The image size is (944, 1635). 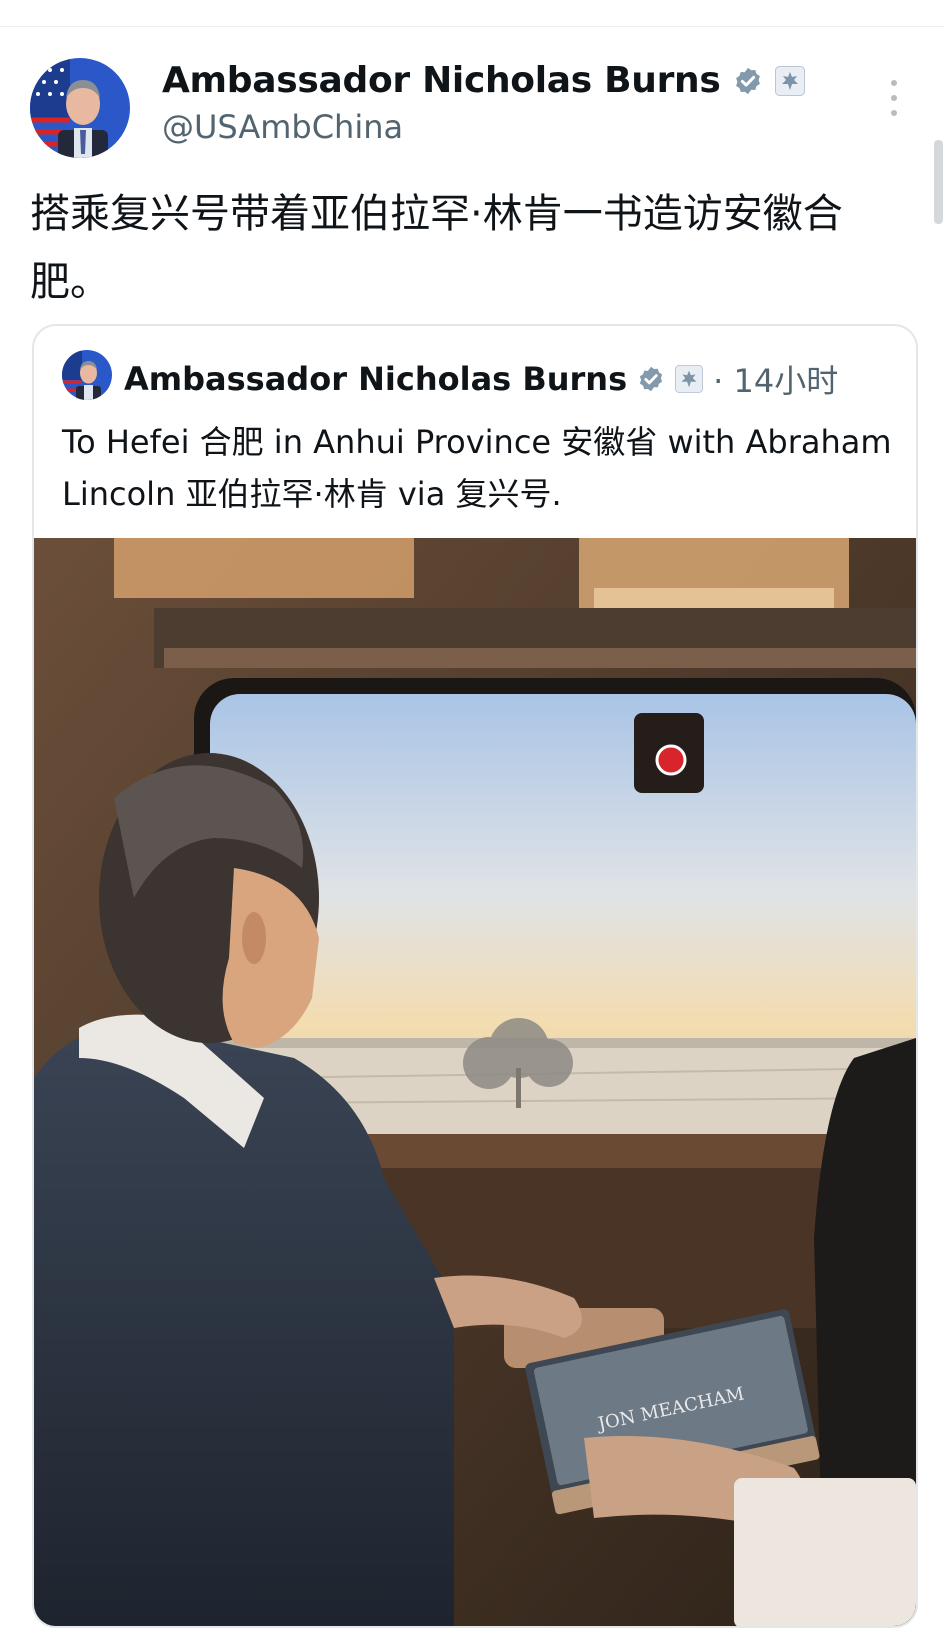 What do you see at coordinates (436, 248) in the screenshot?
I see `post-text: 搭乘复兴号带着亚伯拉罕·林肯一书造访安徽合肥。` at bounding box center [436, 248].